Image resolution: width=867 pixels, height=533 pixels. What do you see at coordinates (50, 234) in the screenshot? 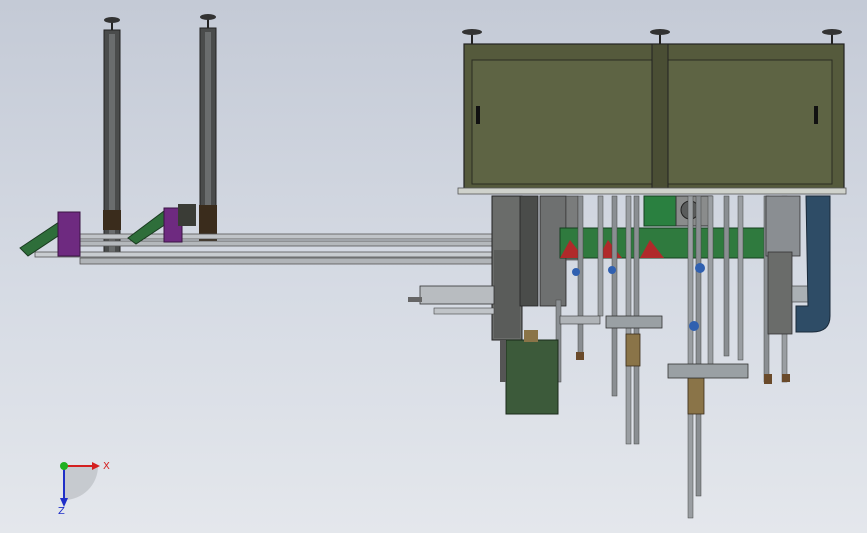
I see `chute-left` at bounding box center [50, 234].